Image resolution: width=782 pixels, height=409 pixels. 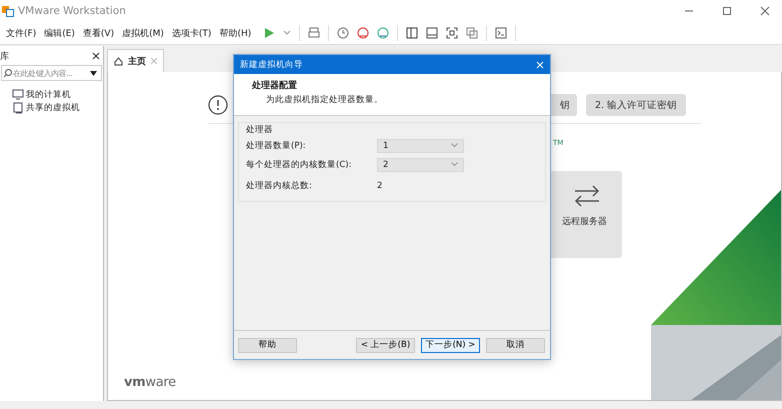 What do you see at coordinates (4, 56) in the screenshot?
I see `library-title: 库` at bounding box center [4, 56].